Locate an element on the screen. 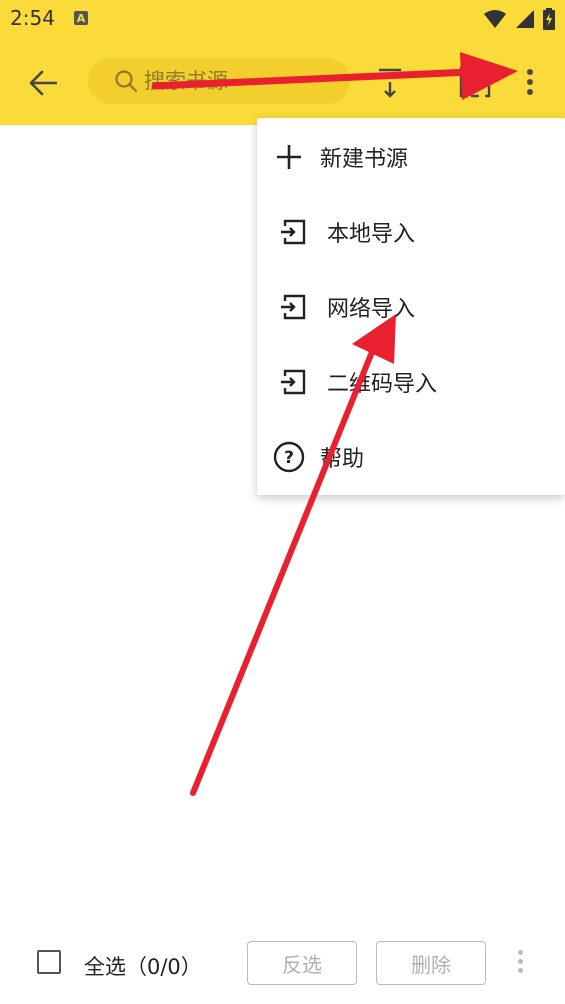 Image resolution: width=565 pixels, height=1004 pixels. invert-selection-button: 反选 is located at coordinates (302, 963).